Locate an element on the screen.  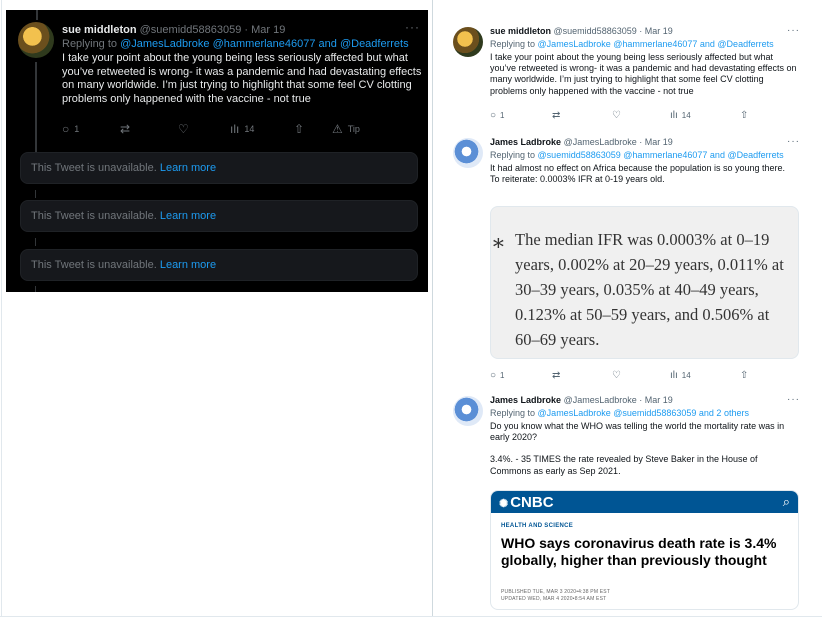
asterisk-mark: ∗ is located at coordinates (498, 243).